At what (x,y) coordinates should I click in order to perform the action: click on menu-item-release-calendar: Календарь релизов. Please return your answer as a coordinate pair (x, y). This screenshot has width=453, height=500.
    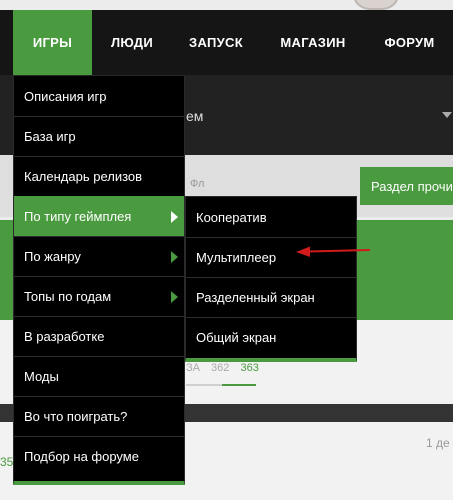
    Looking at the image, I should click on (99, 176).